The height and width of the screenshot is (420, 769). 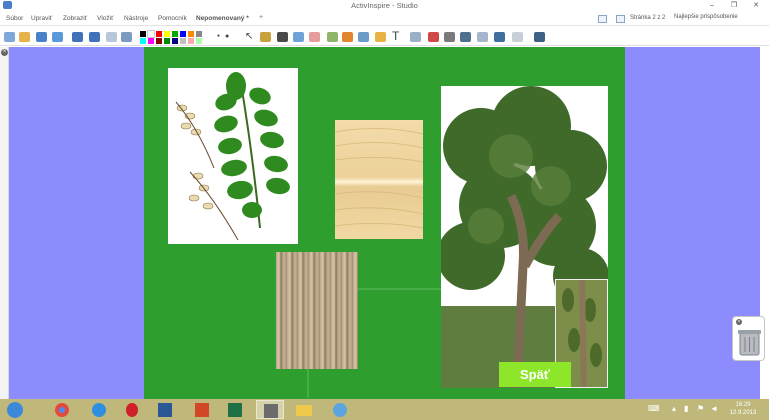 What do you see at coordinates (384, 409) in the screenshot?
I see `taskbar: ⌨ ▴ ▮ ⚑ ◄ 16:29 12.9.2013` at bounding box center [384, 409].